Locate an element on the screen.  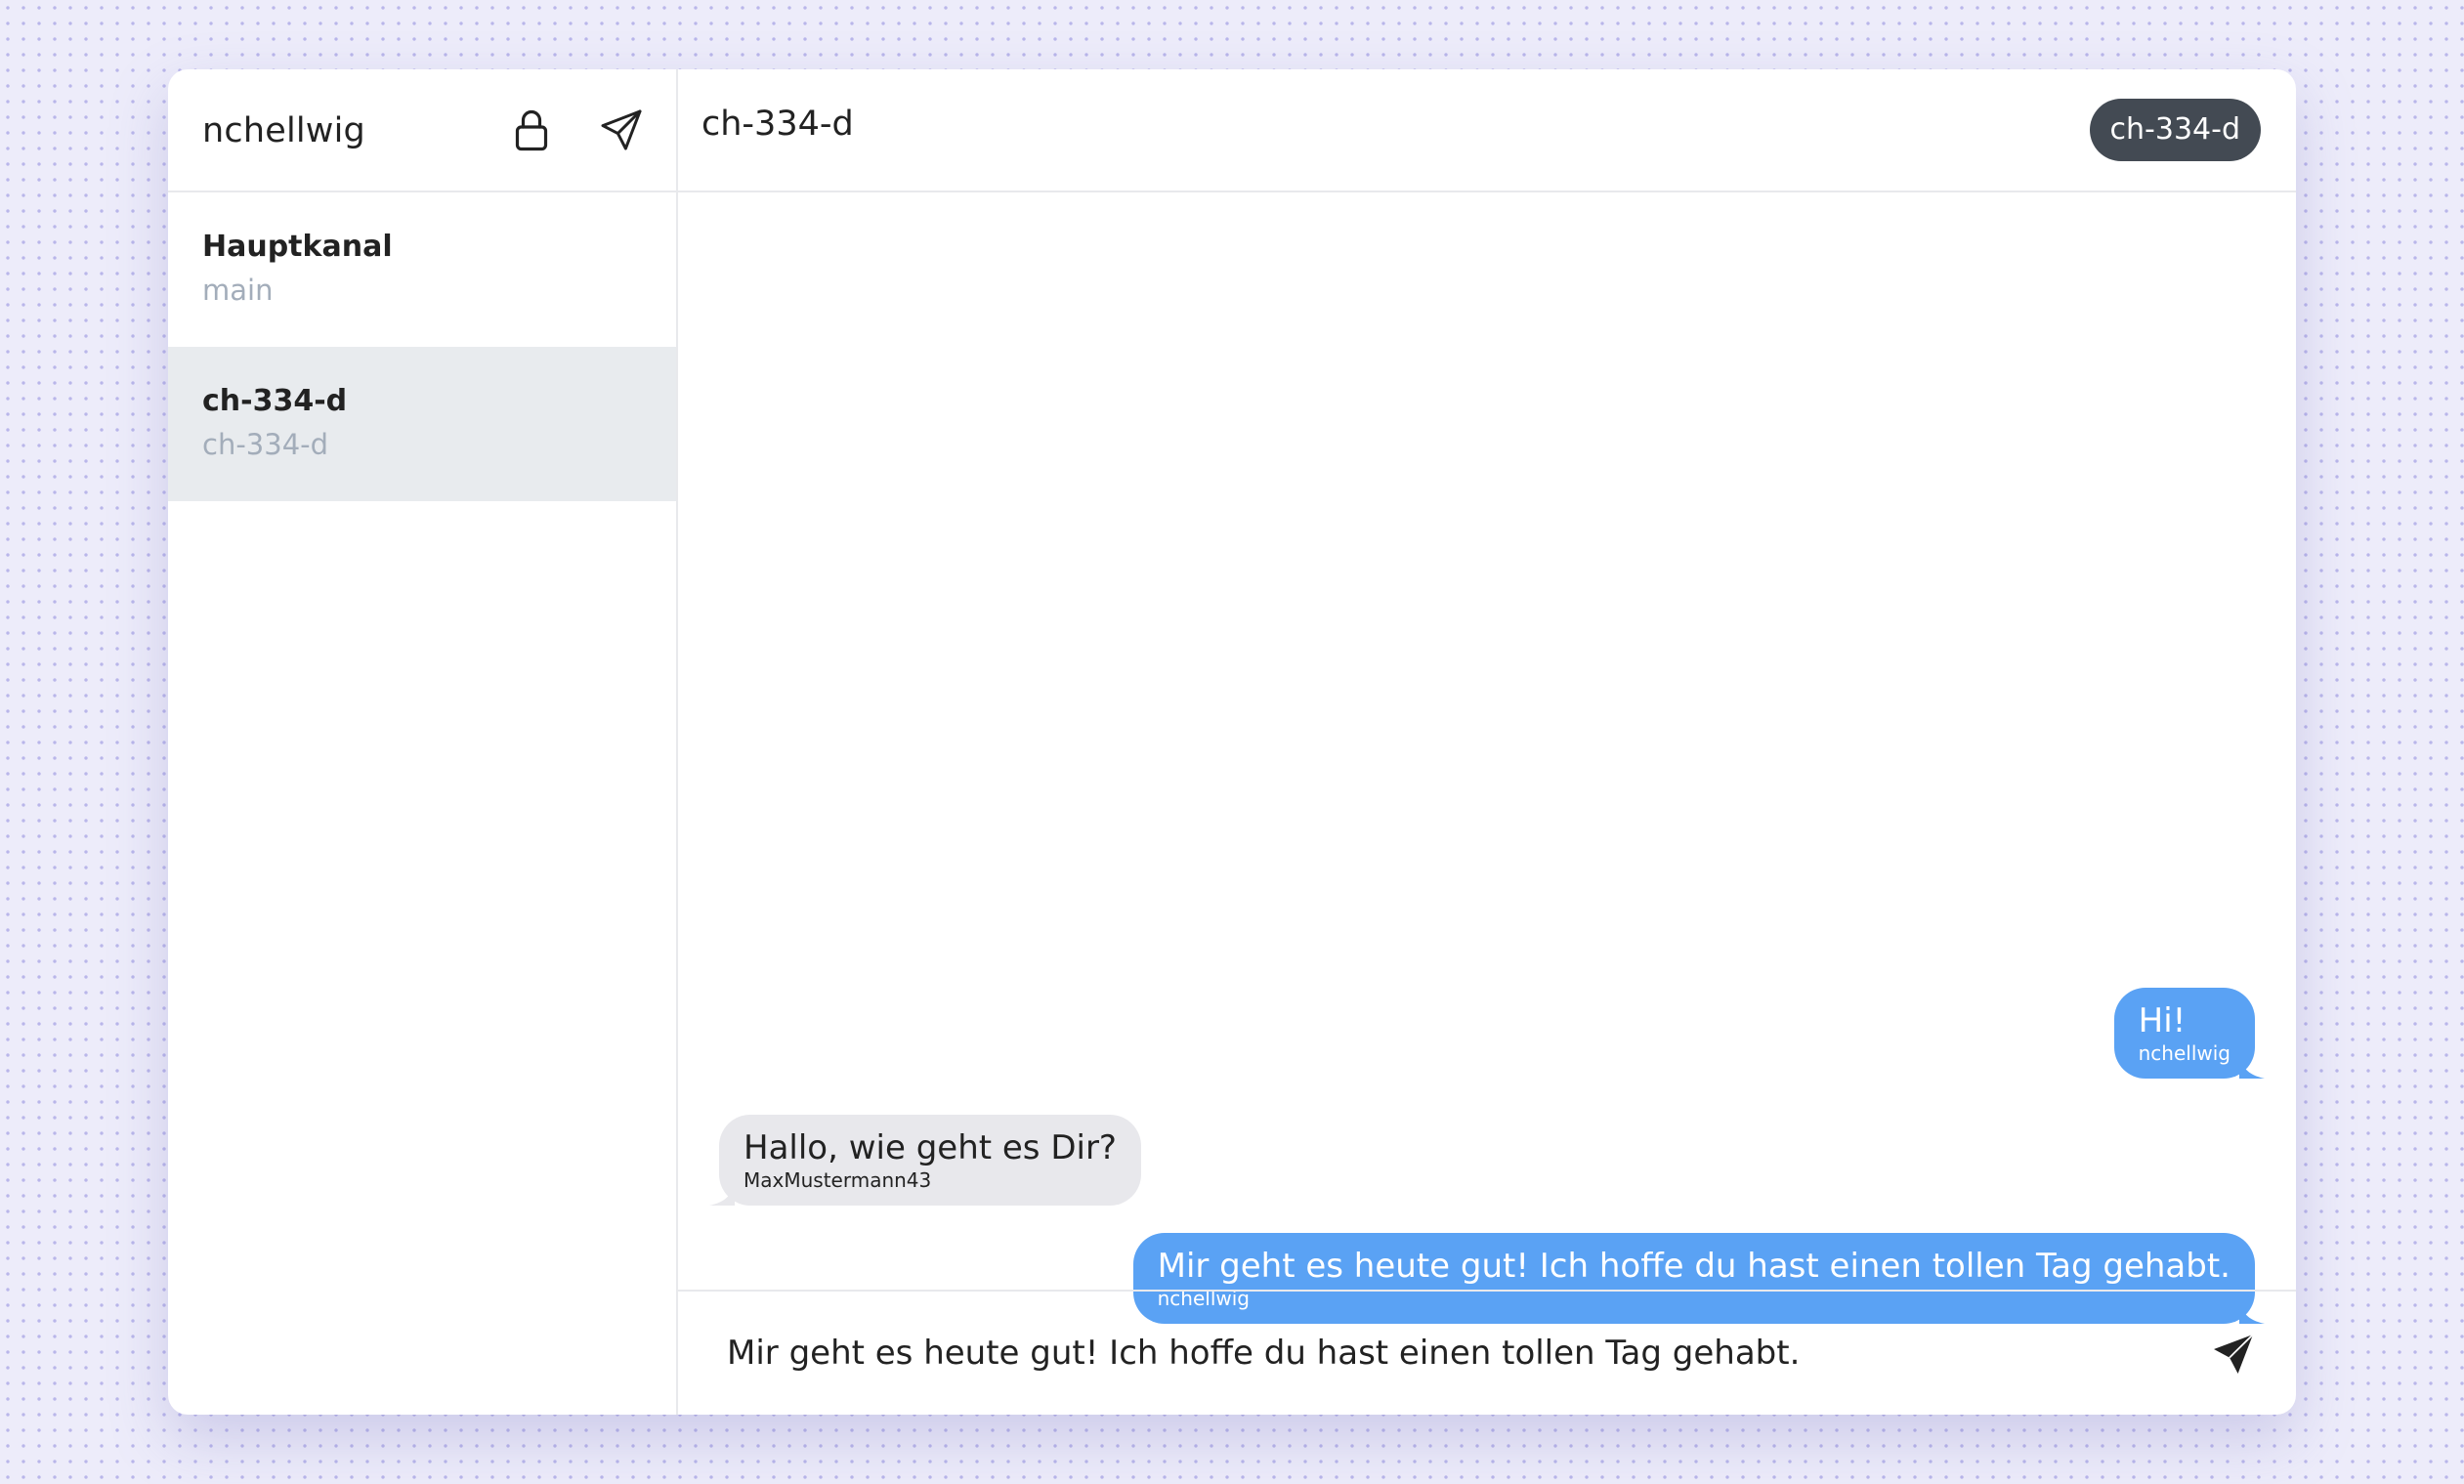
message-bubble-outgoing: Hi! nchellwig is located at coordinates (2189, 1033).